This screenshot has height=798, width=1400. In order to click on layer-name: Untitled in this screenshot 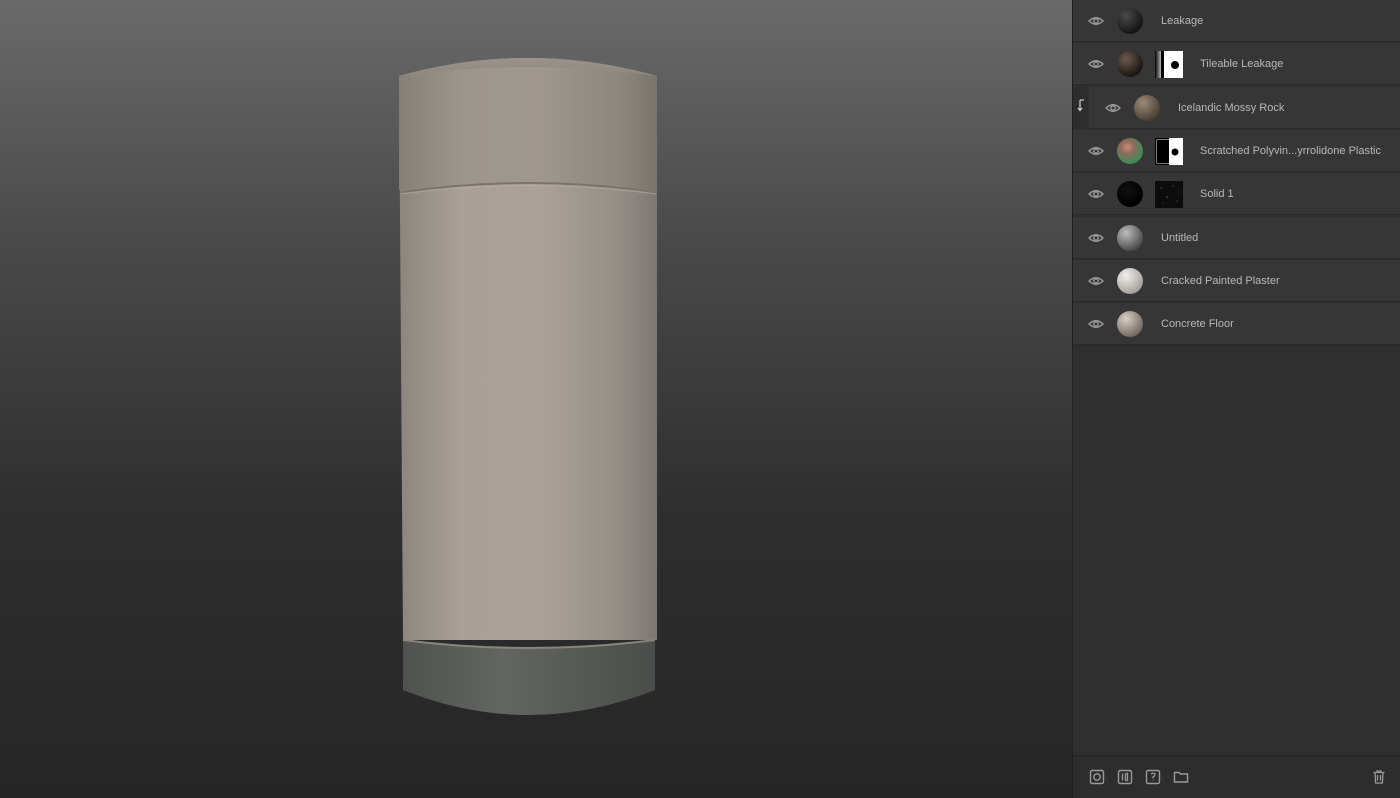, I will do `click(1180, 237)`.